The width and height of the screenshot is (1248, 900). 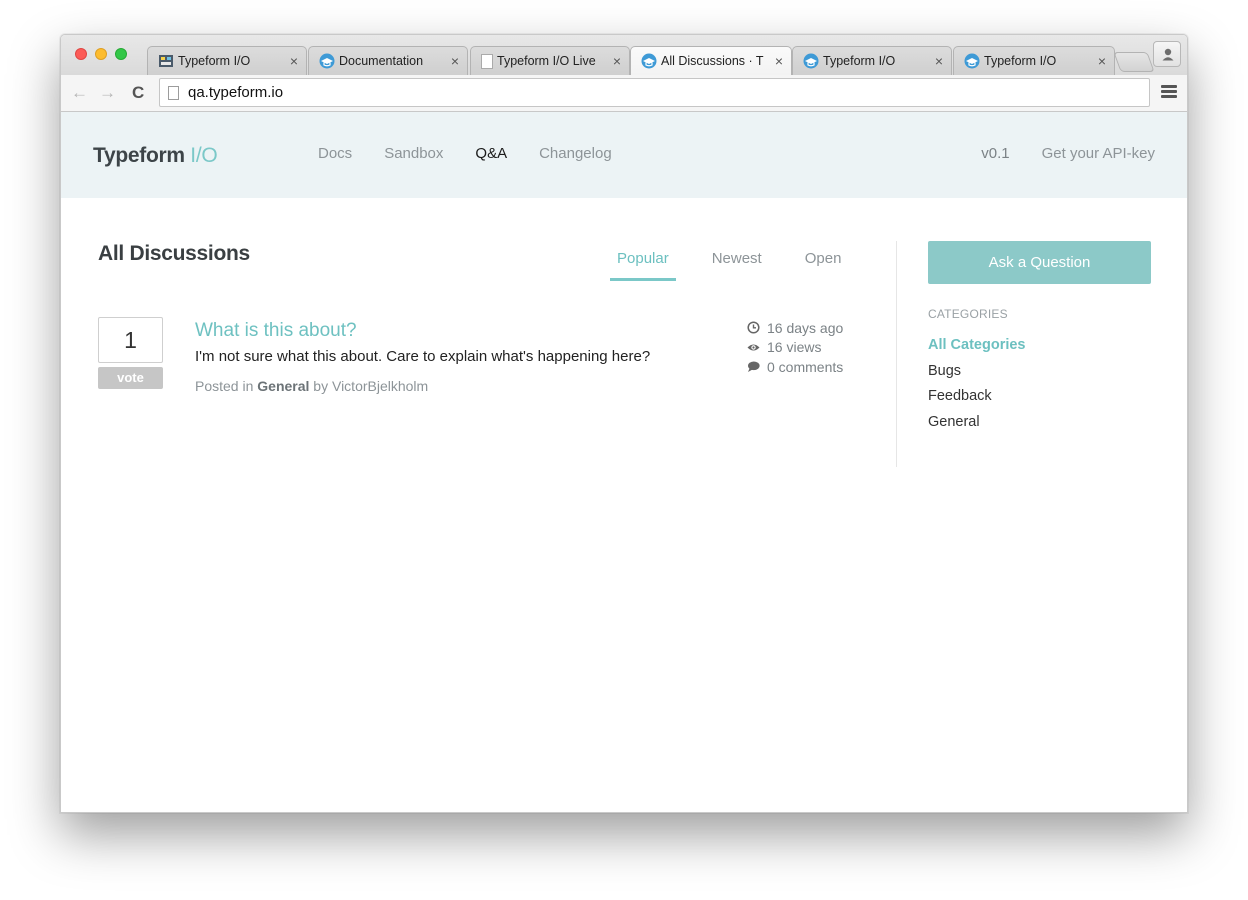 What do you see at coordinates (121, 54) in the screenshot?
I see `zoom-window-button` at bounding box center [121, 54].